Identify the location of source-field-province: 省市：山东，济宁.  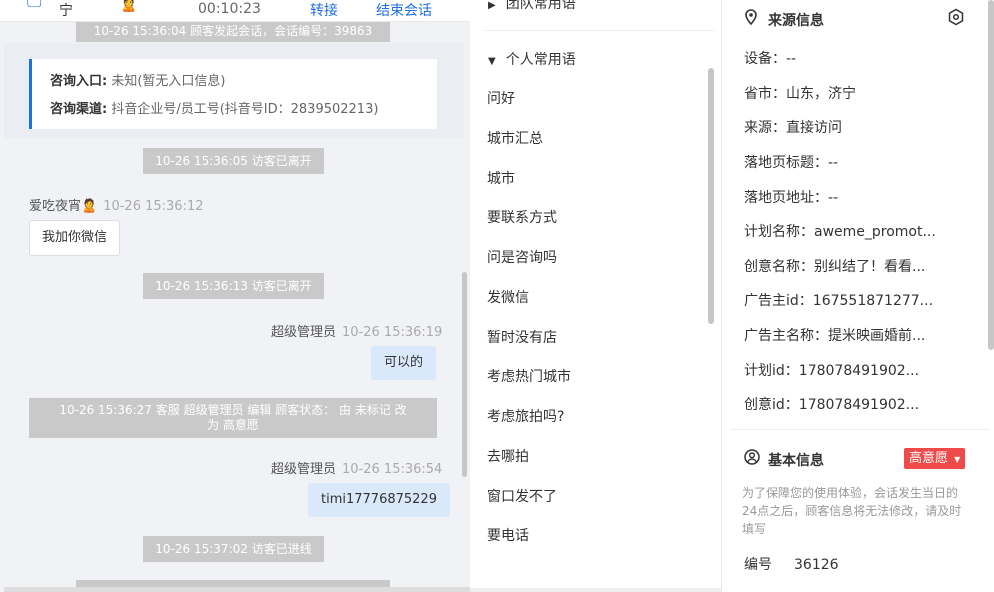
(800, 93).